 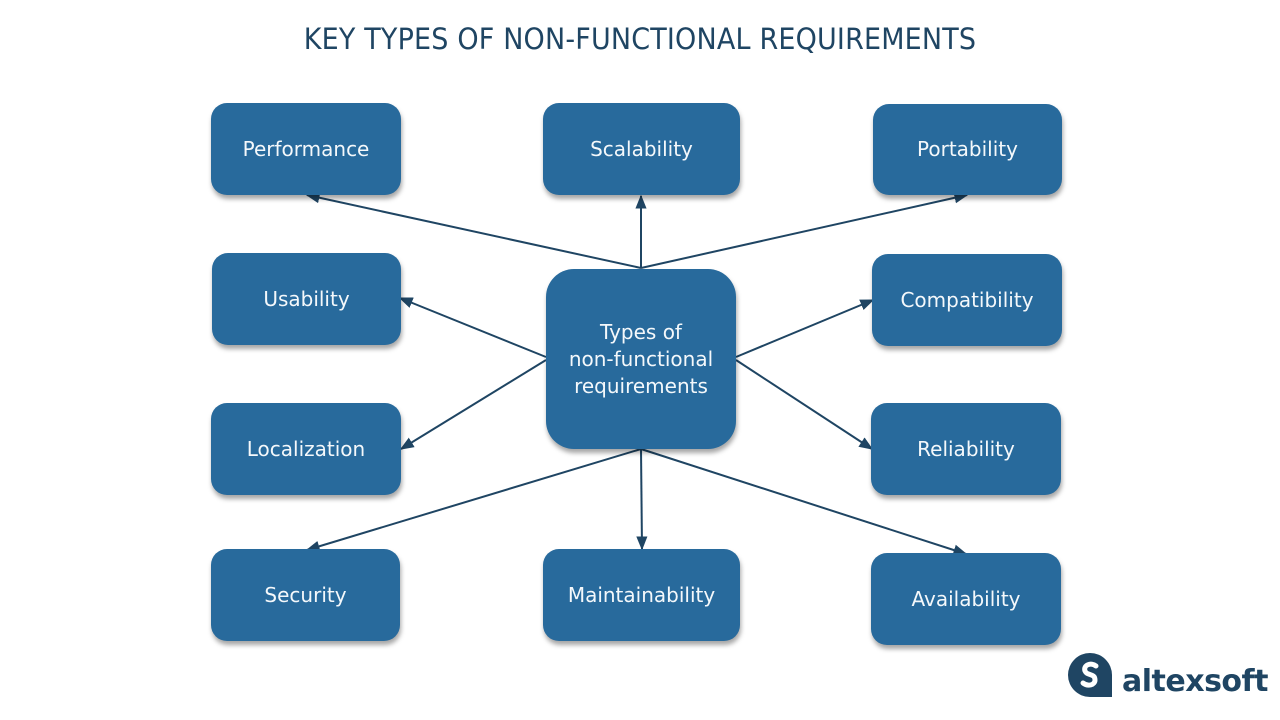 I want to click on altexsoft-logo-icon, so click(x=1090, y=674).